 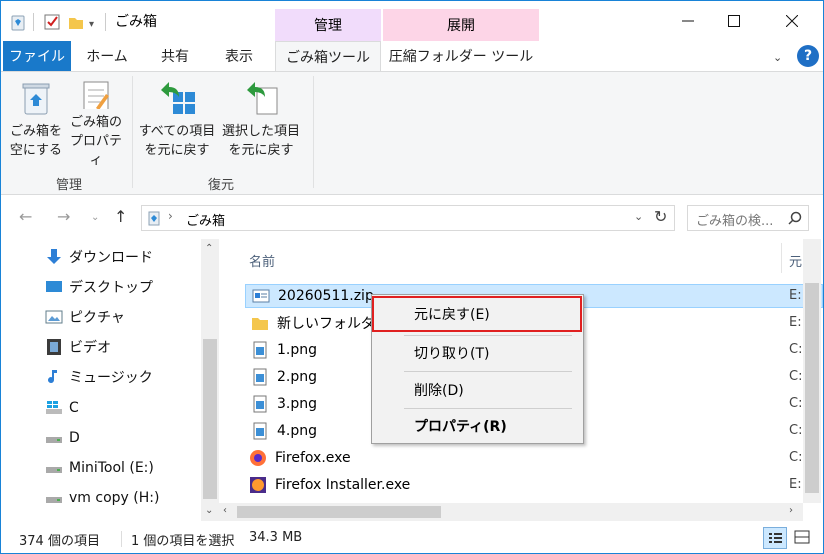 I want to click on context-tab-group-extract: 展開, so click(x=461, y=25).